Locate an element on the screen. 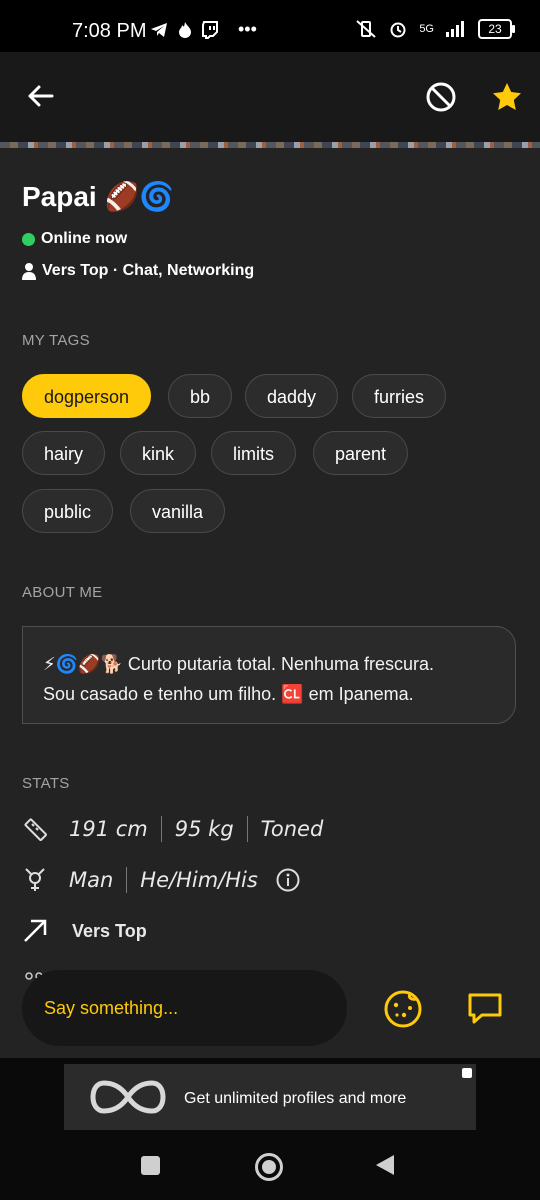  position-value: Vers Top is located at coordinates (109, 930).